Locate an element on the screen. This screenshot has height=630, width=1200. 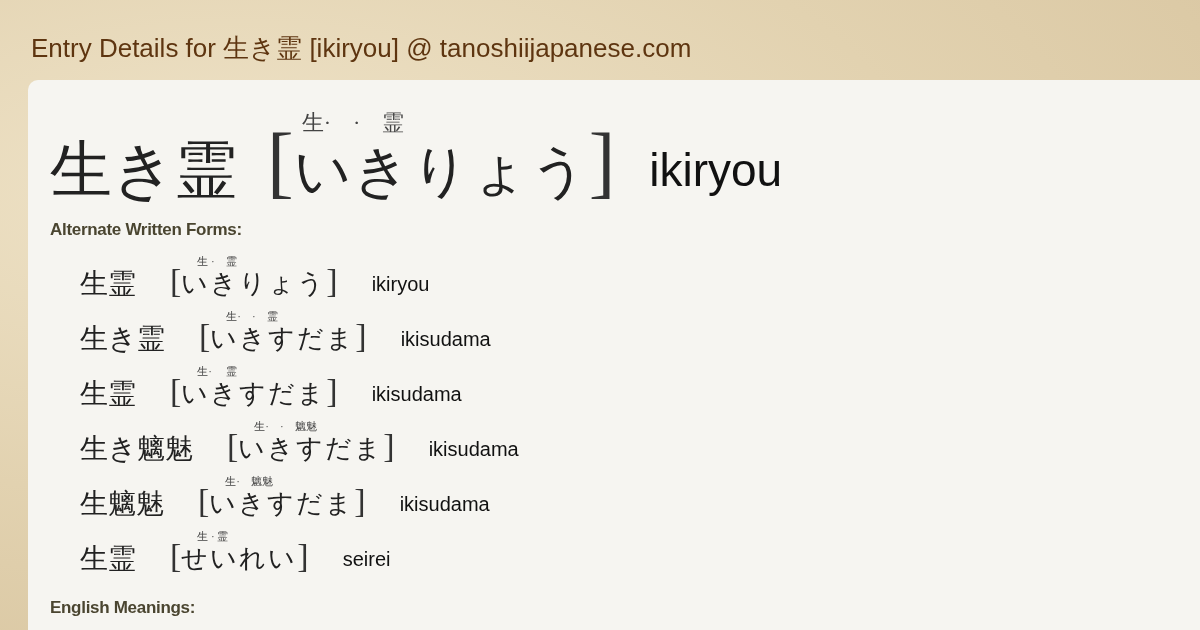
section-heading: English Meanings: is located at coordinates (123, 608).